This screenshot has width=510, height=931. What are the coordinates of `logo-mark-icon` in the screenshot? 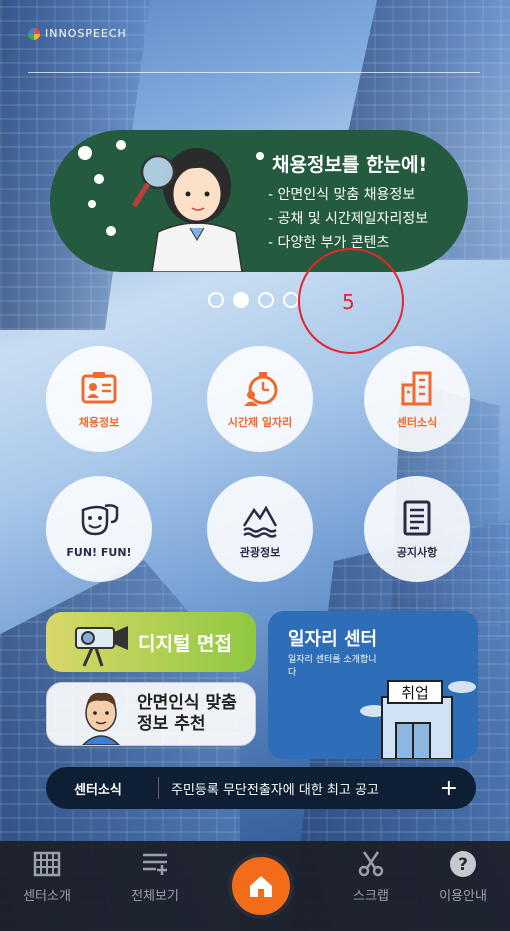 It's located at (34, 33).